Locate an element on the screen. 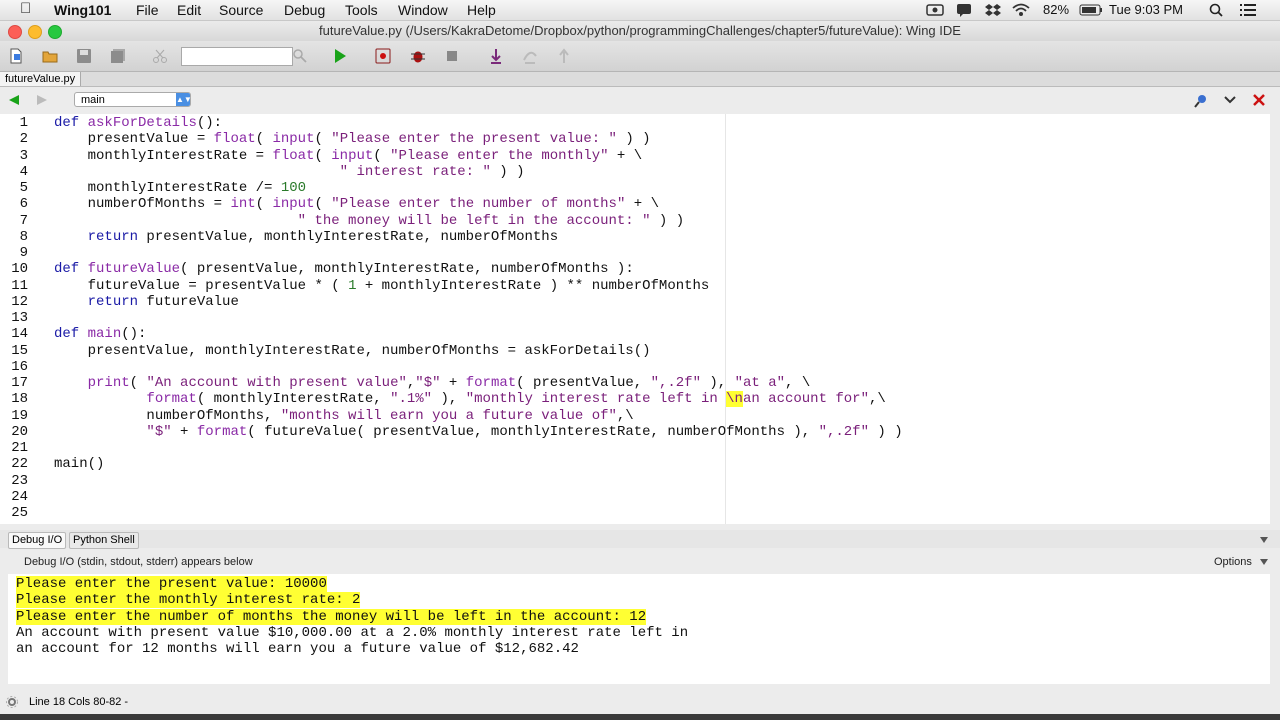 The width and height of the screenshot is (1280, 720). line-number: 16 is located at coordinates (19, 366).